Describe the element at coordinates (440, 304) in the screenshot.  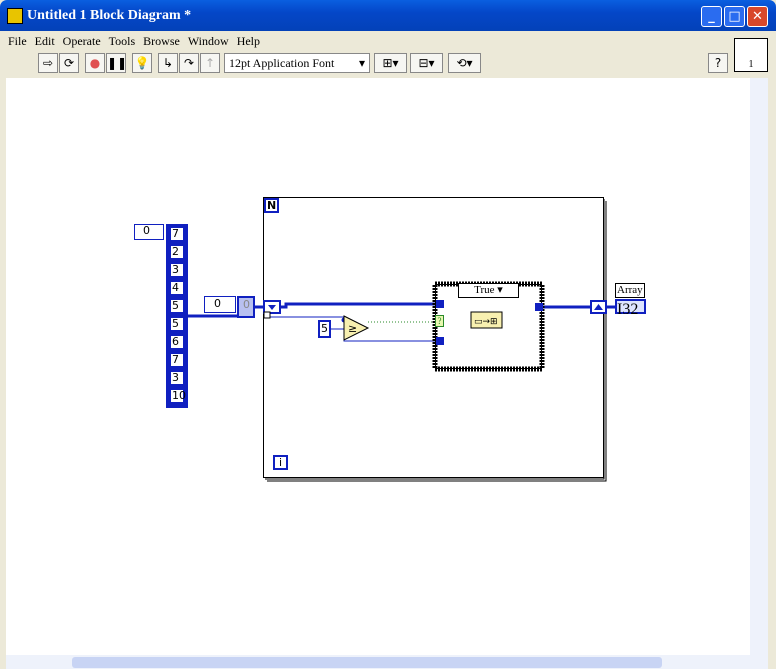
I see `case-input-tunnel` at that location.